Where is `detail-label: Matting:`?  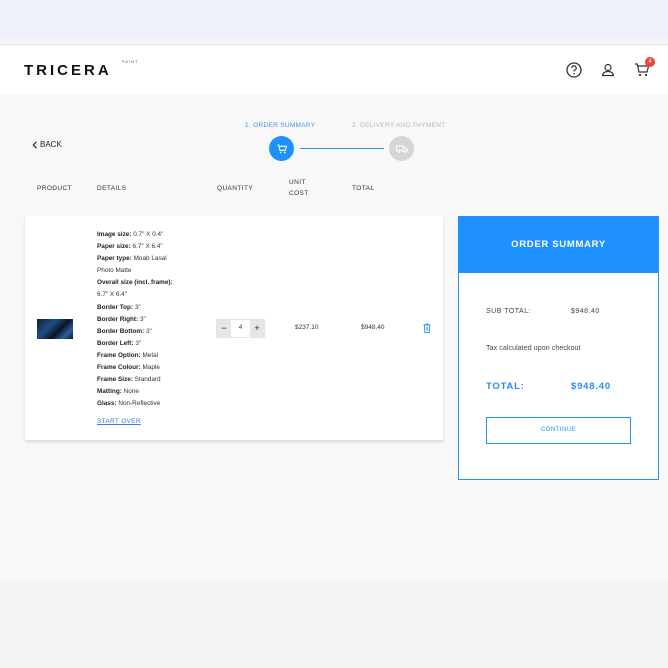 detail-label: Matting: is located at coordinates (109, 392).